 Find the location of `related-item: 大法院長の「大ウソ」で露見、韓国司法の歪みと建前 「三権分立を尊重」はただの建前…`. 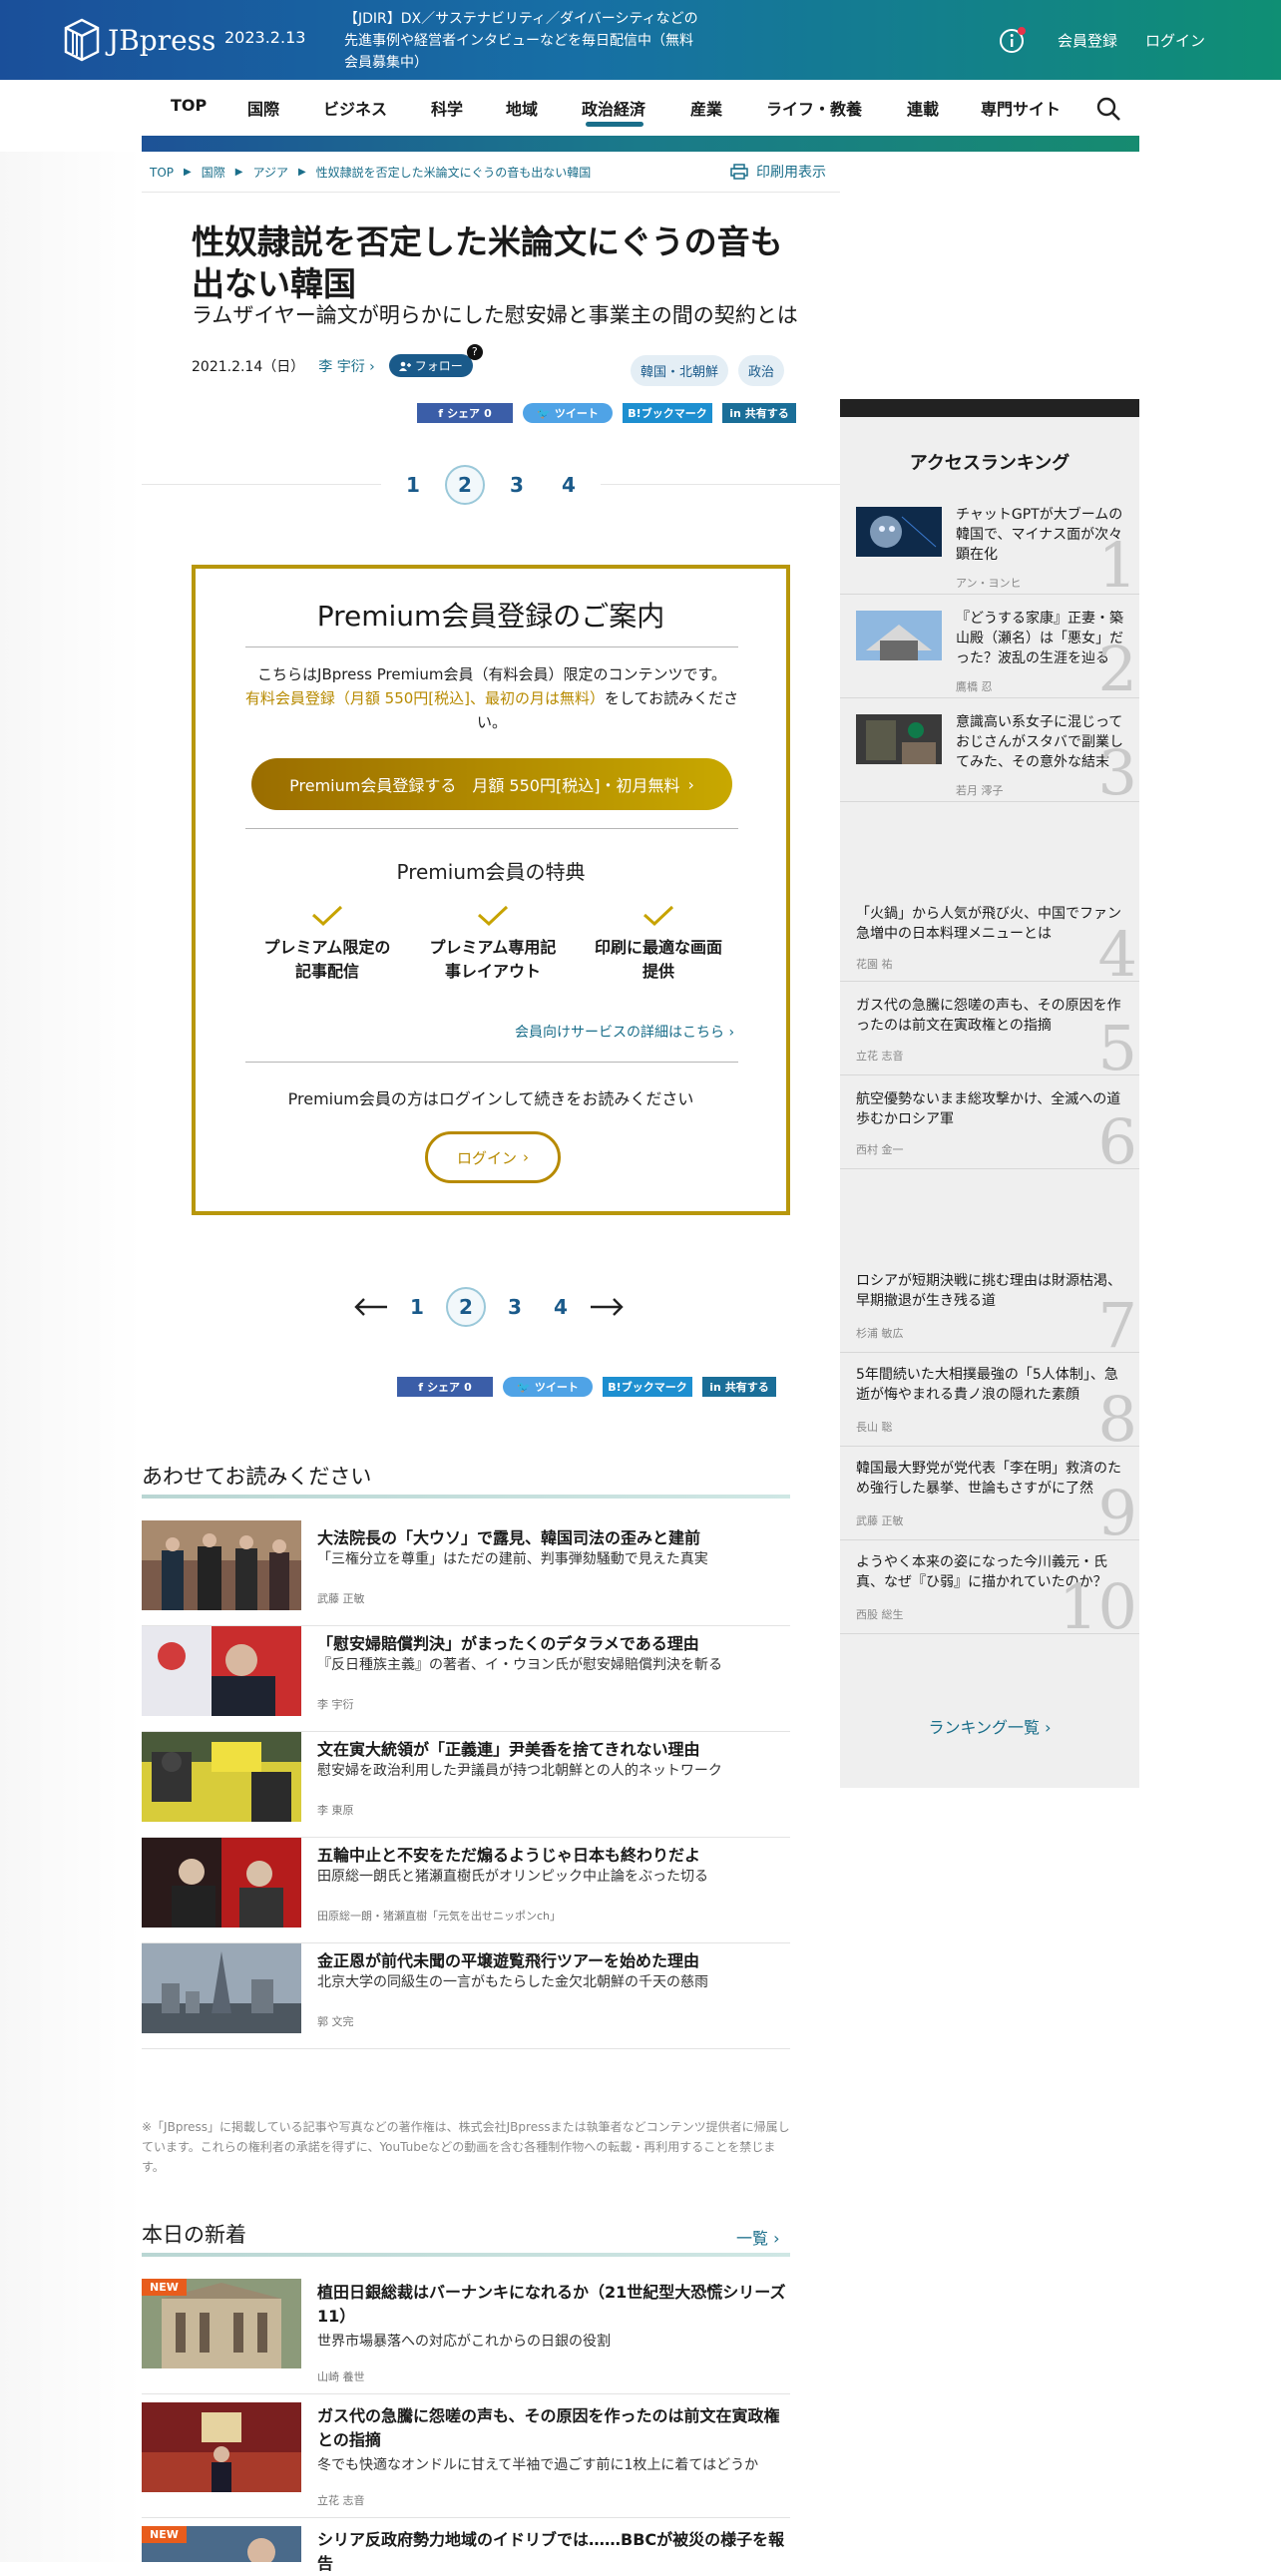

related-item: 大法院長の「大ウソ」で露見、韓国司法の歪みと建前 「三権分立を尊重」はただの建前… is located at coordinates (466, 1573).